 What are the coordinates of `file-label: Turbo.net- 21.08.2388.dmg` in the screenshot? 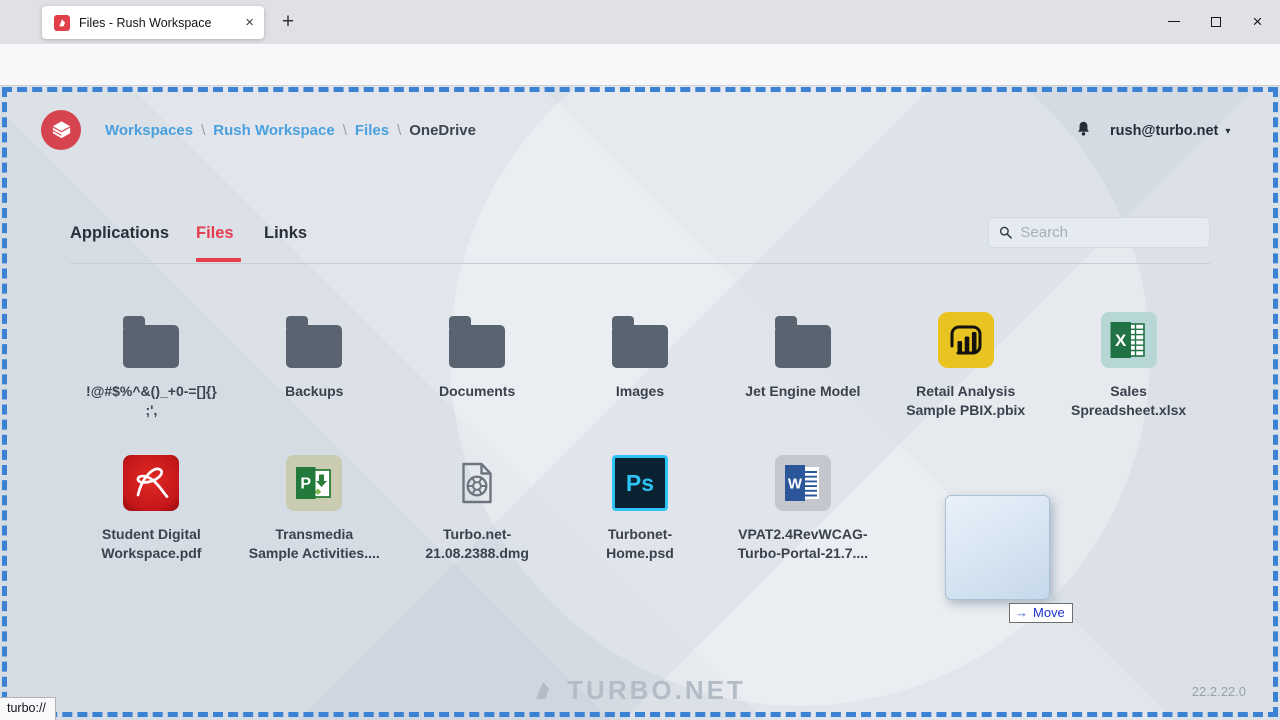 It's located at (477, 543).